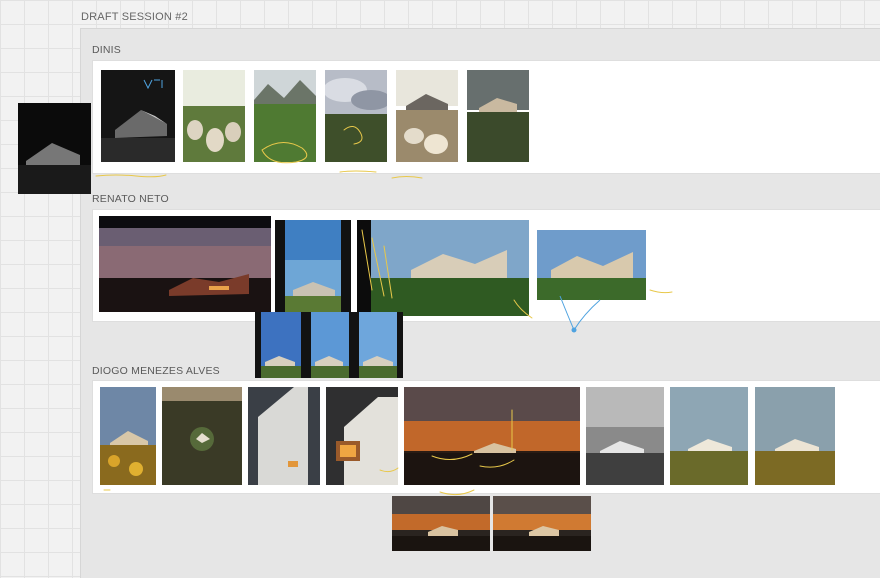 This screenshot has width=880, height=578. I want to click on section-label-dinis: DINIS, so click(107, 50).